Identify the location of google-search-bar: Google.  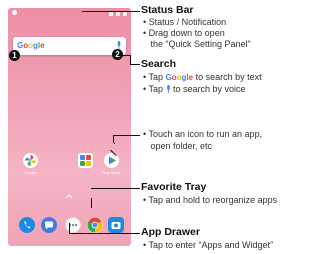
(69, 46).